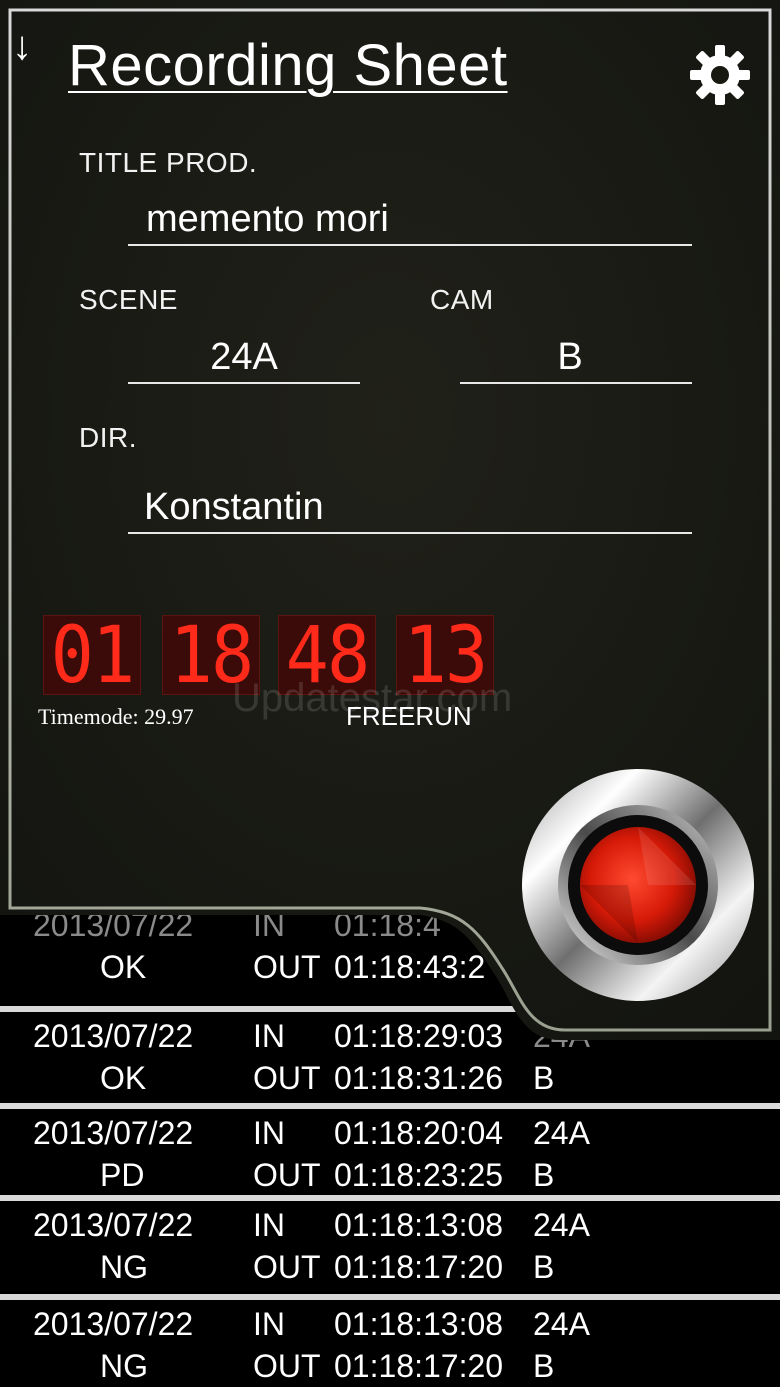 This screenshot has width=780, height=1387. What do you see at coordinates (288, 65) in the screenshot?
I see `page-title: Recording Sheet` at bounding box center [288, 65].